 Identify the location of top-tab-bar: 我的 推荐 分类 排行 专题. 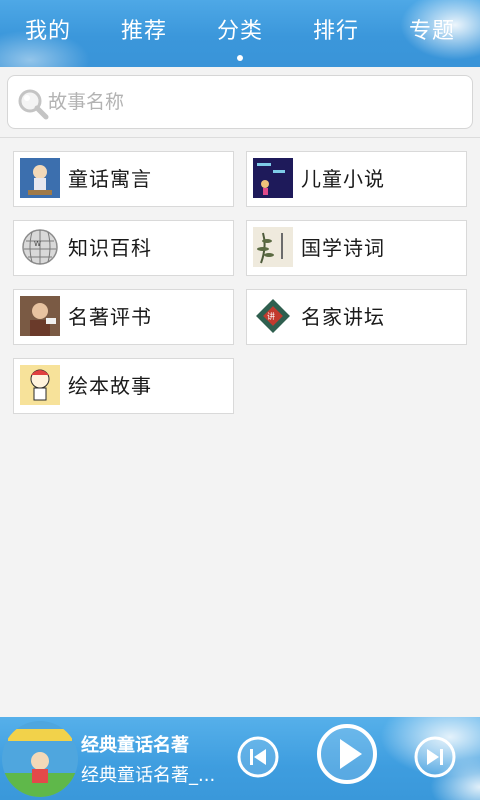
(240, 33).